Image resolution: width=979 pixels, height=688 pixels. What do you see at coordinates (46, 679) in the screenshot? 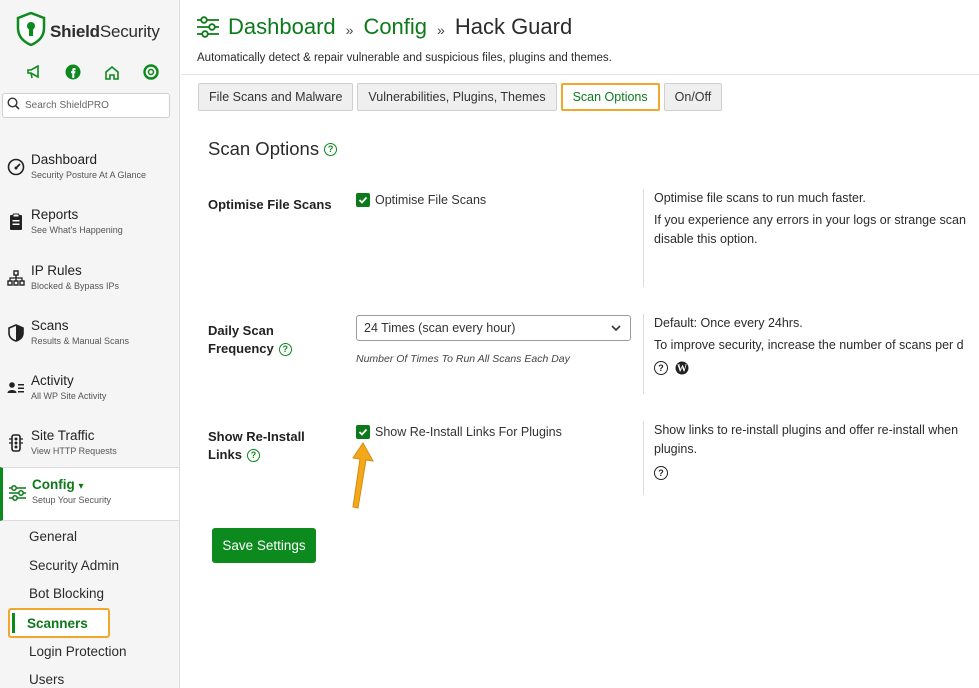
I see `sidebar-subitem-users: Users` at bounding box center [46, 679].